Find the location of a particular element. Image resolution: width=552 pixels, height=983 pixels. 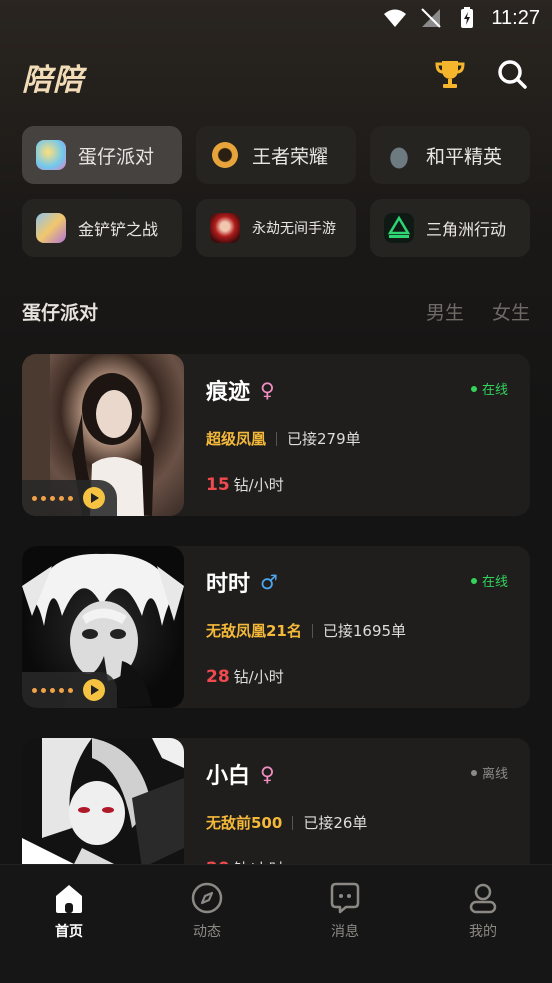

game-chip-label: 金铲铲之战 is located at coordinates (118, 229).